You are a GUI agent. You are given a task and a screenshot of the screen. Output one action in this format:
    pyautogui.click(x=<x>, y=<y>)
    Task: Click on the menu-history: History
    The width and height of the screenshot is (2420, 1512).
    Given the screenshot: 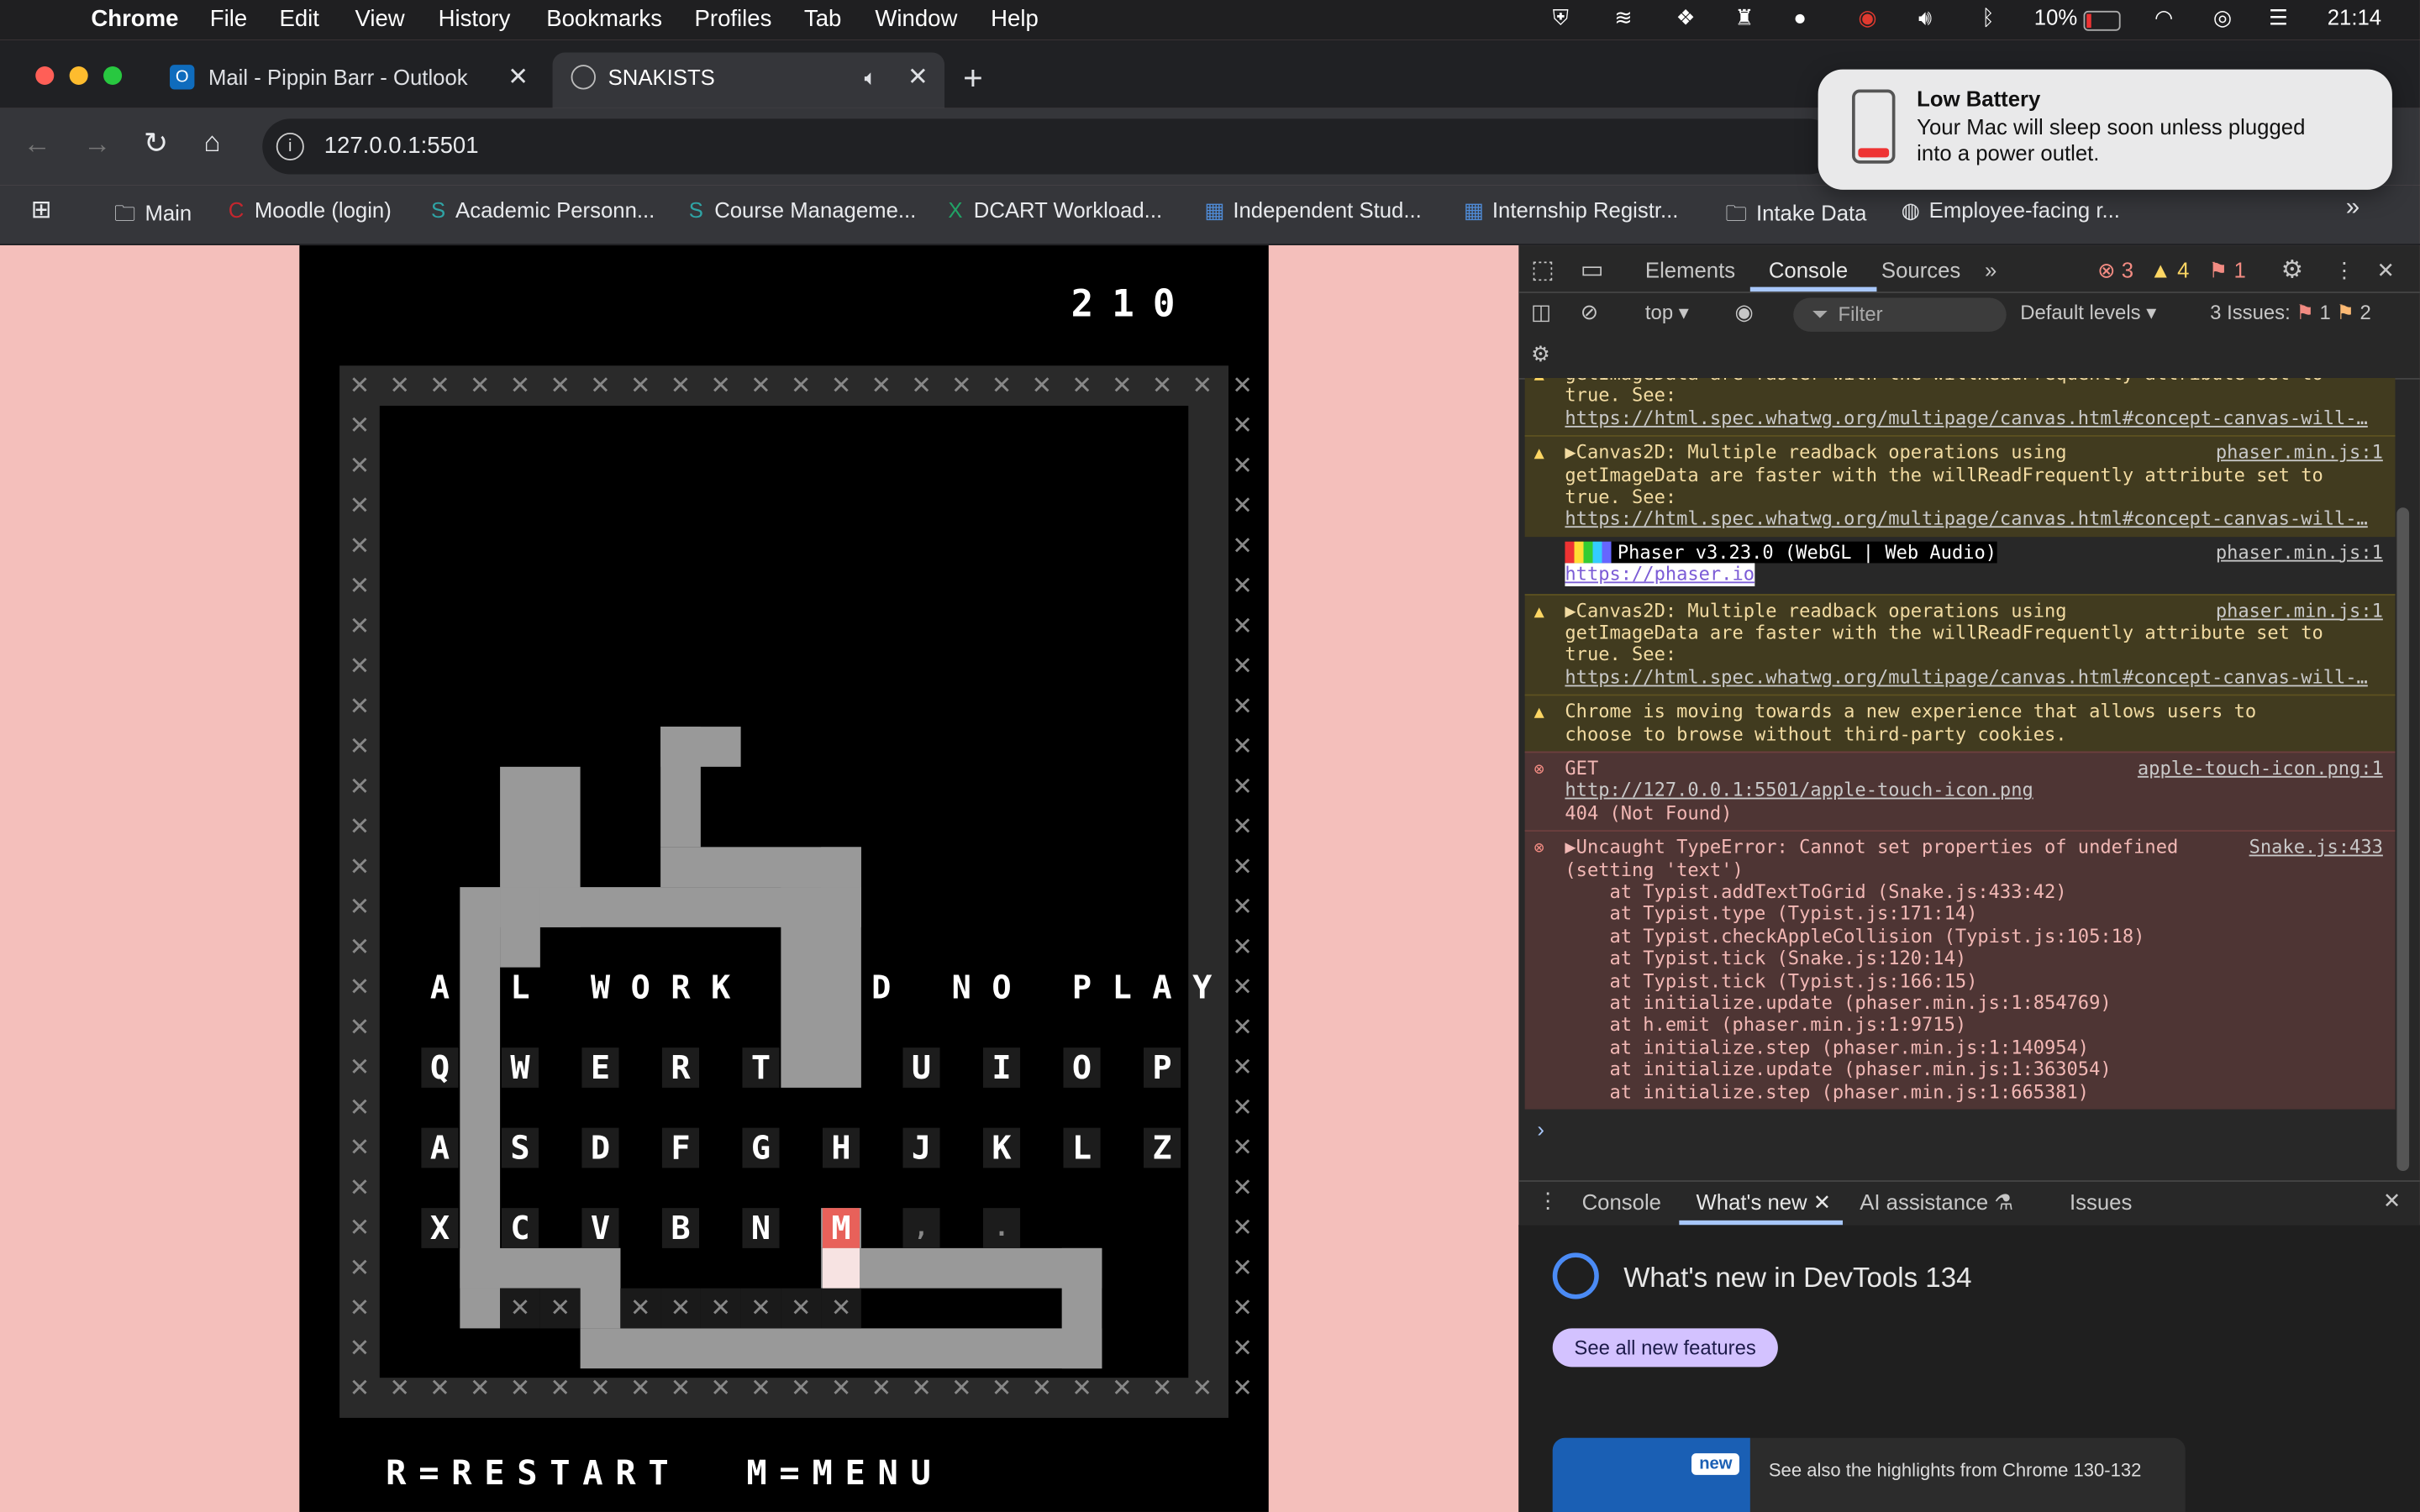 What is the action you would take?
    pyautogui.click(x=475, y=19)
    